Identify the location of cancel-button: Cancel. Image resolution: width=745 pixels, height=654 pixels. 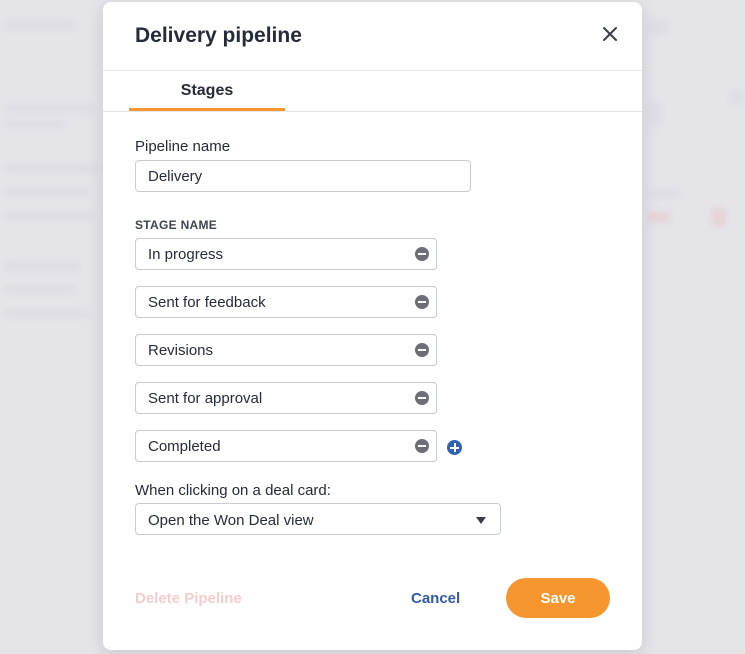
(435, 598).